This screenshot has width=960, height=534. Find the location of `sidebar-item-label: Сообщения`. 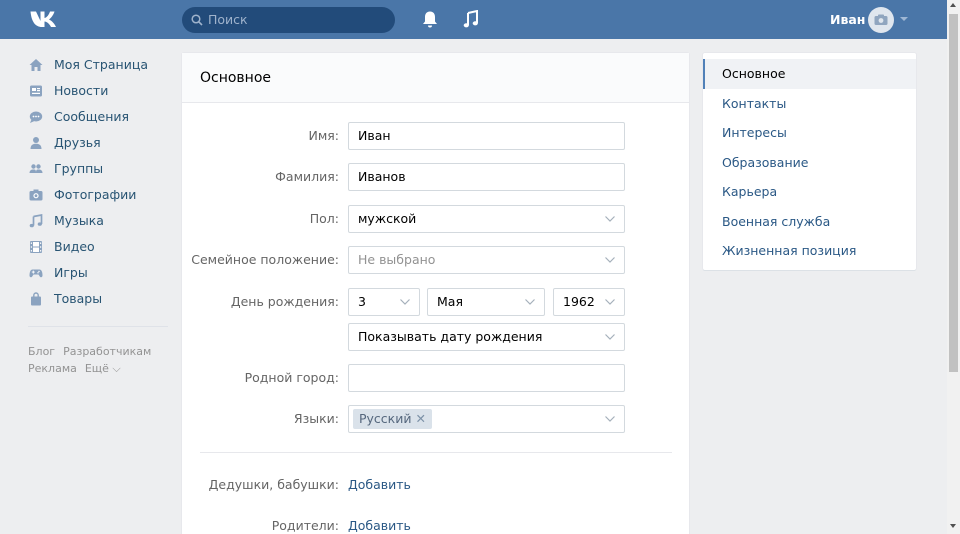

sidebar-item-label: Сообщения is located at coordinates (92, 116).